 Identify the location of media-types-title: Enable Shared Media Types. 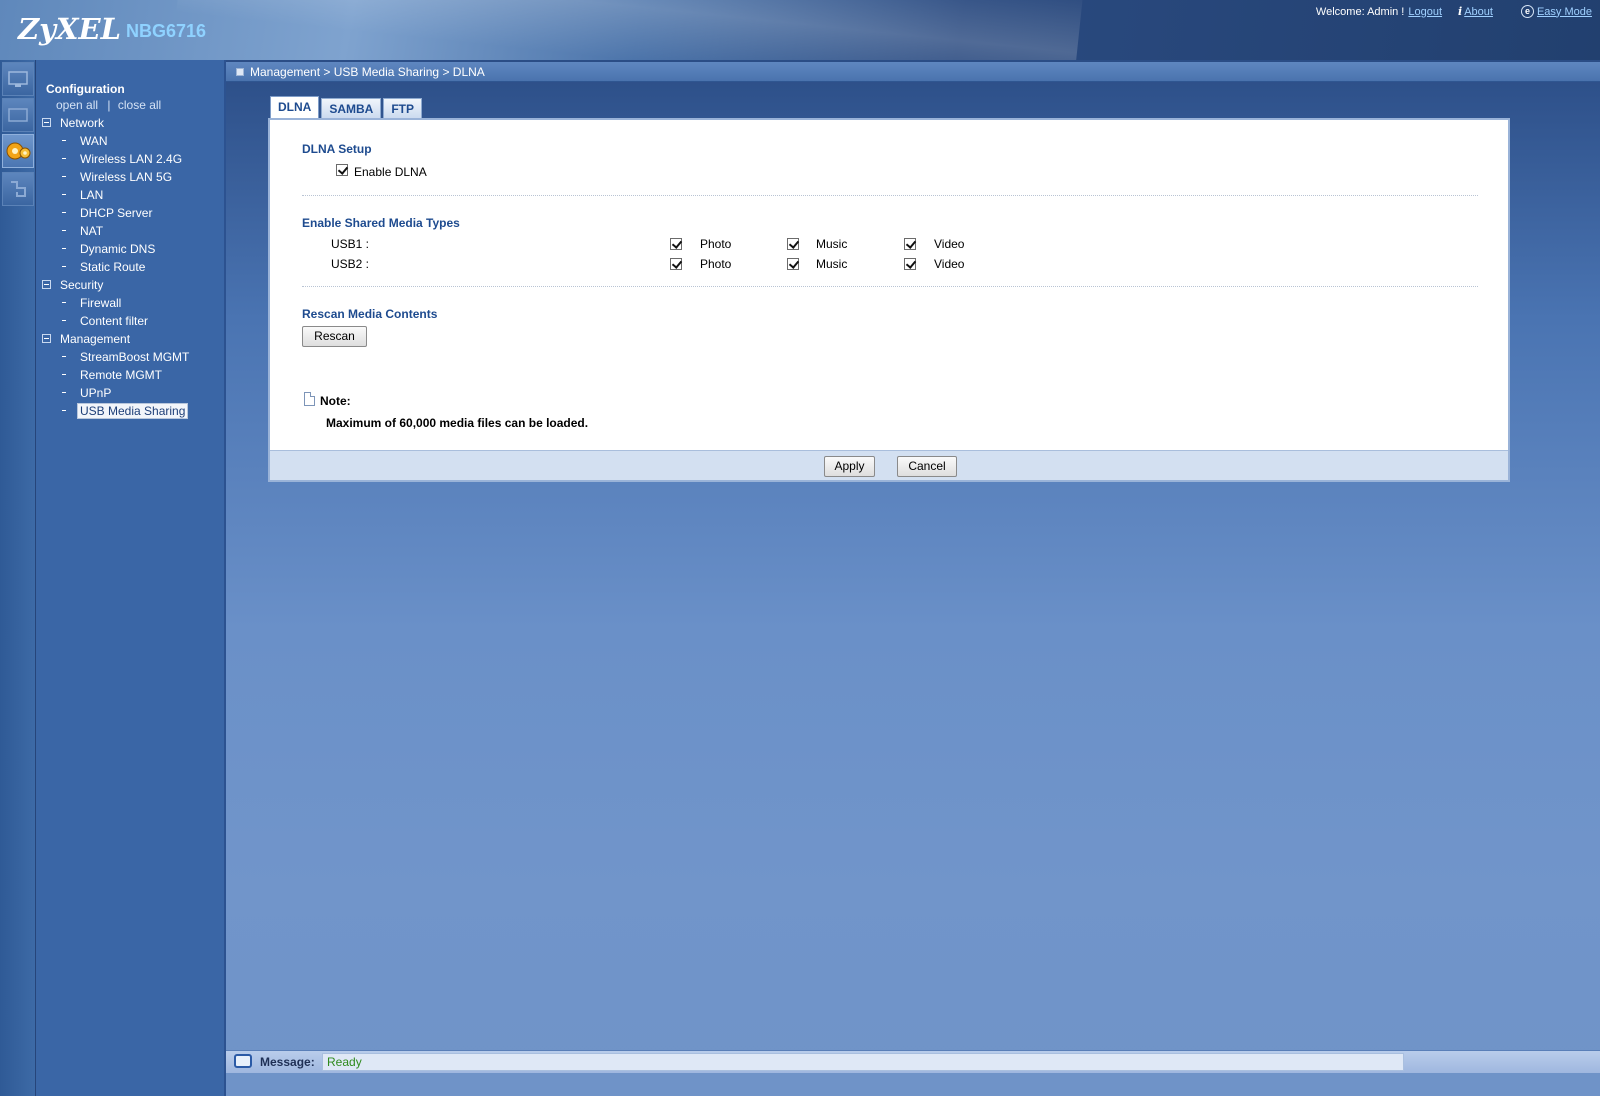
(381, 223).